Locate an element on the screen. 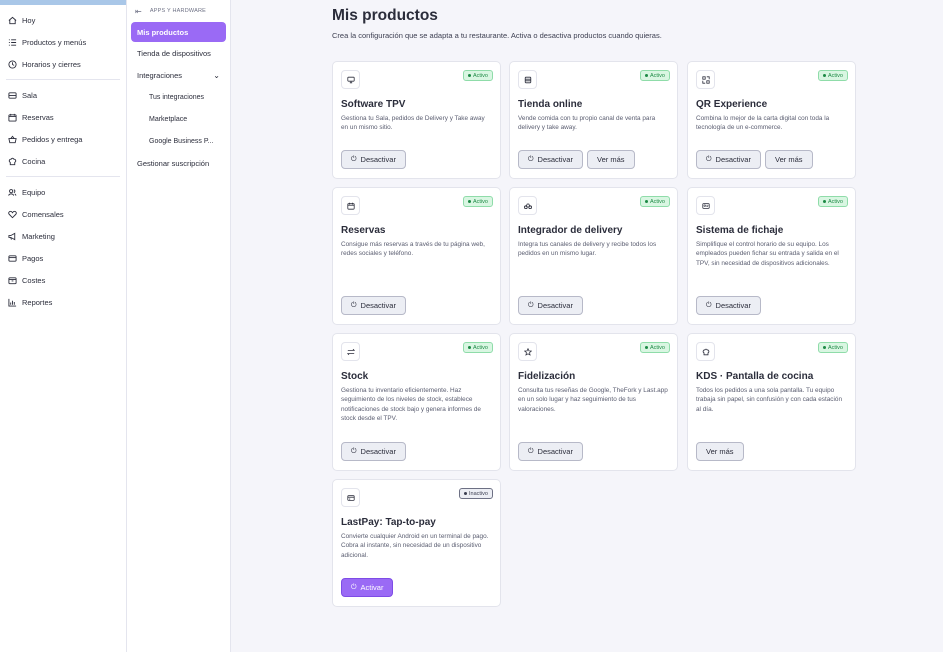 The image size is (943, 652). subnav-item: Gestionar suscripción is located at coordinates (178, 163).